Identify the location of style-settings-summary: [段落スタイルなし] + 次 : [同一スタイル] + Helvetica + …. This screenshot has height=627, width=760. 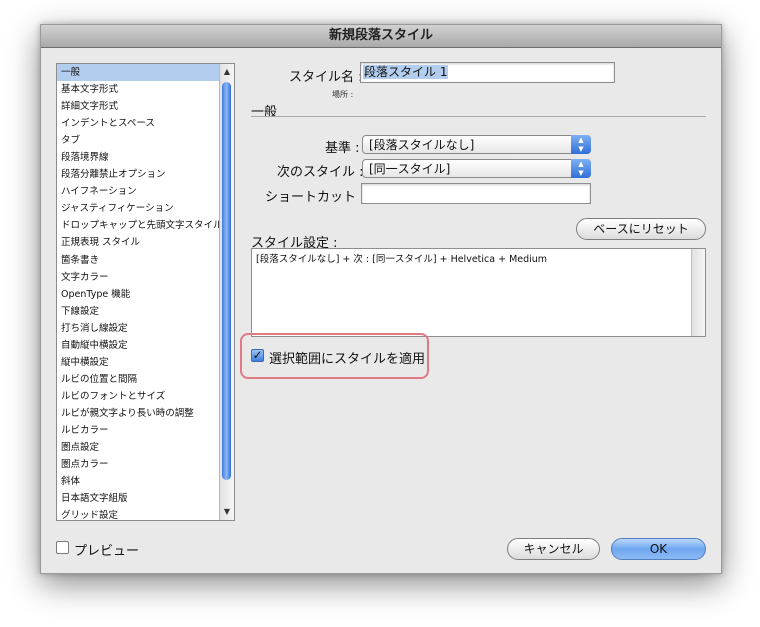
(478, 292).